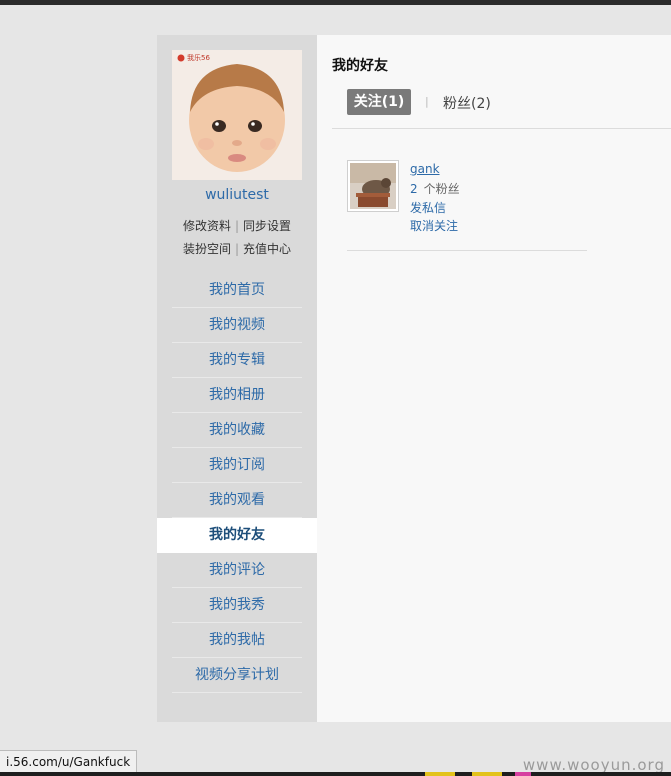  Describe the element at coordinates (335, 774) in the screenshot. I see `taskbar-strip` at that location.